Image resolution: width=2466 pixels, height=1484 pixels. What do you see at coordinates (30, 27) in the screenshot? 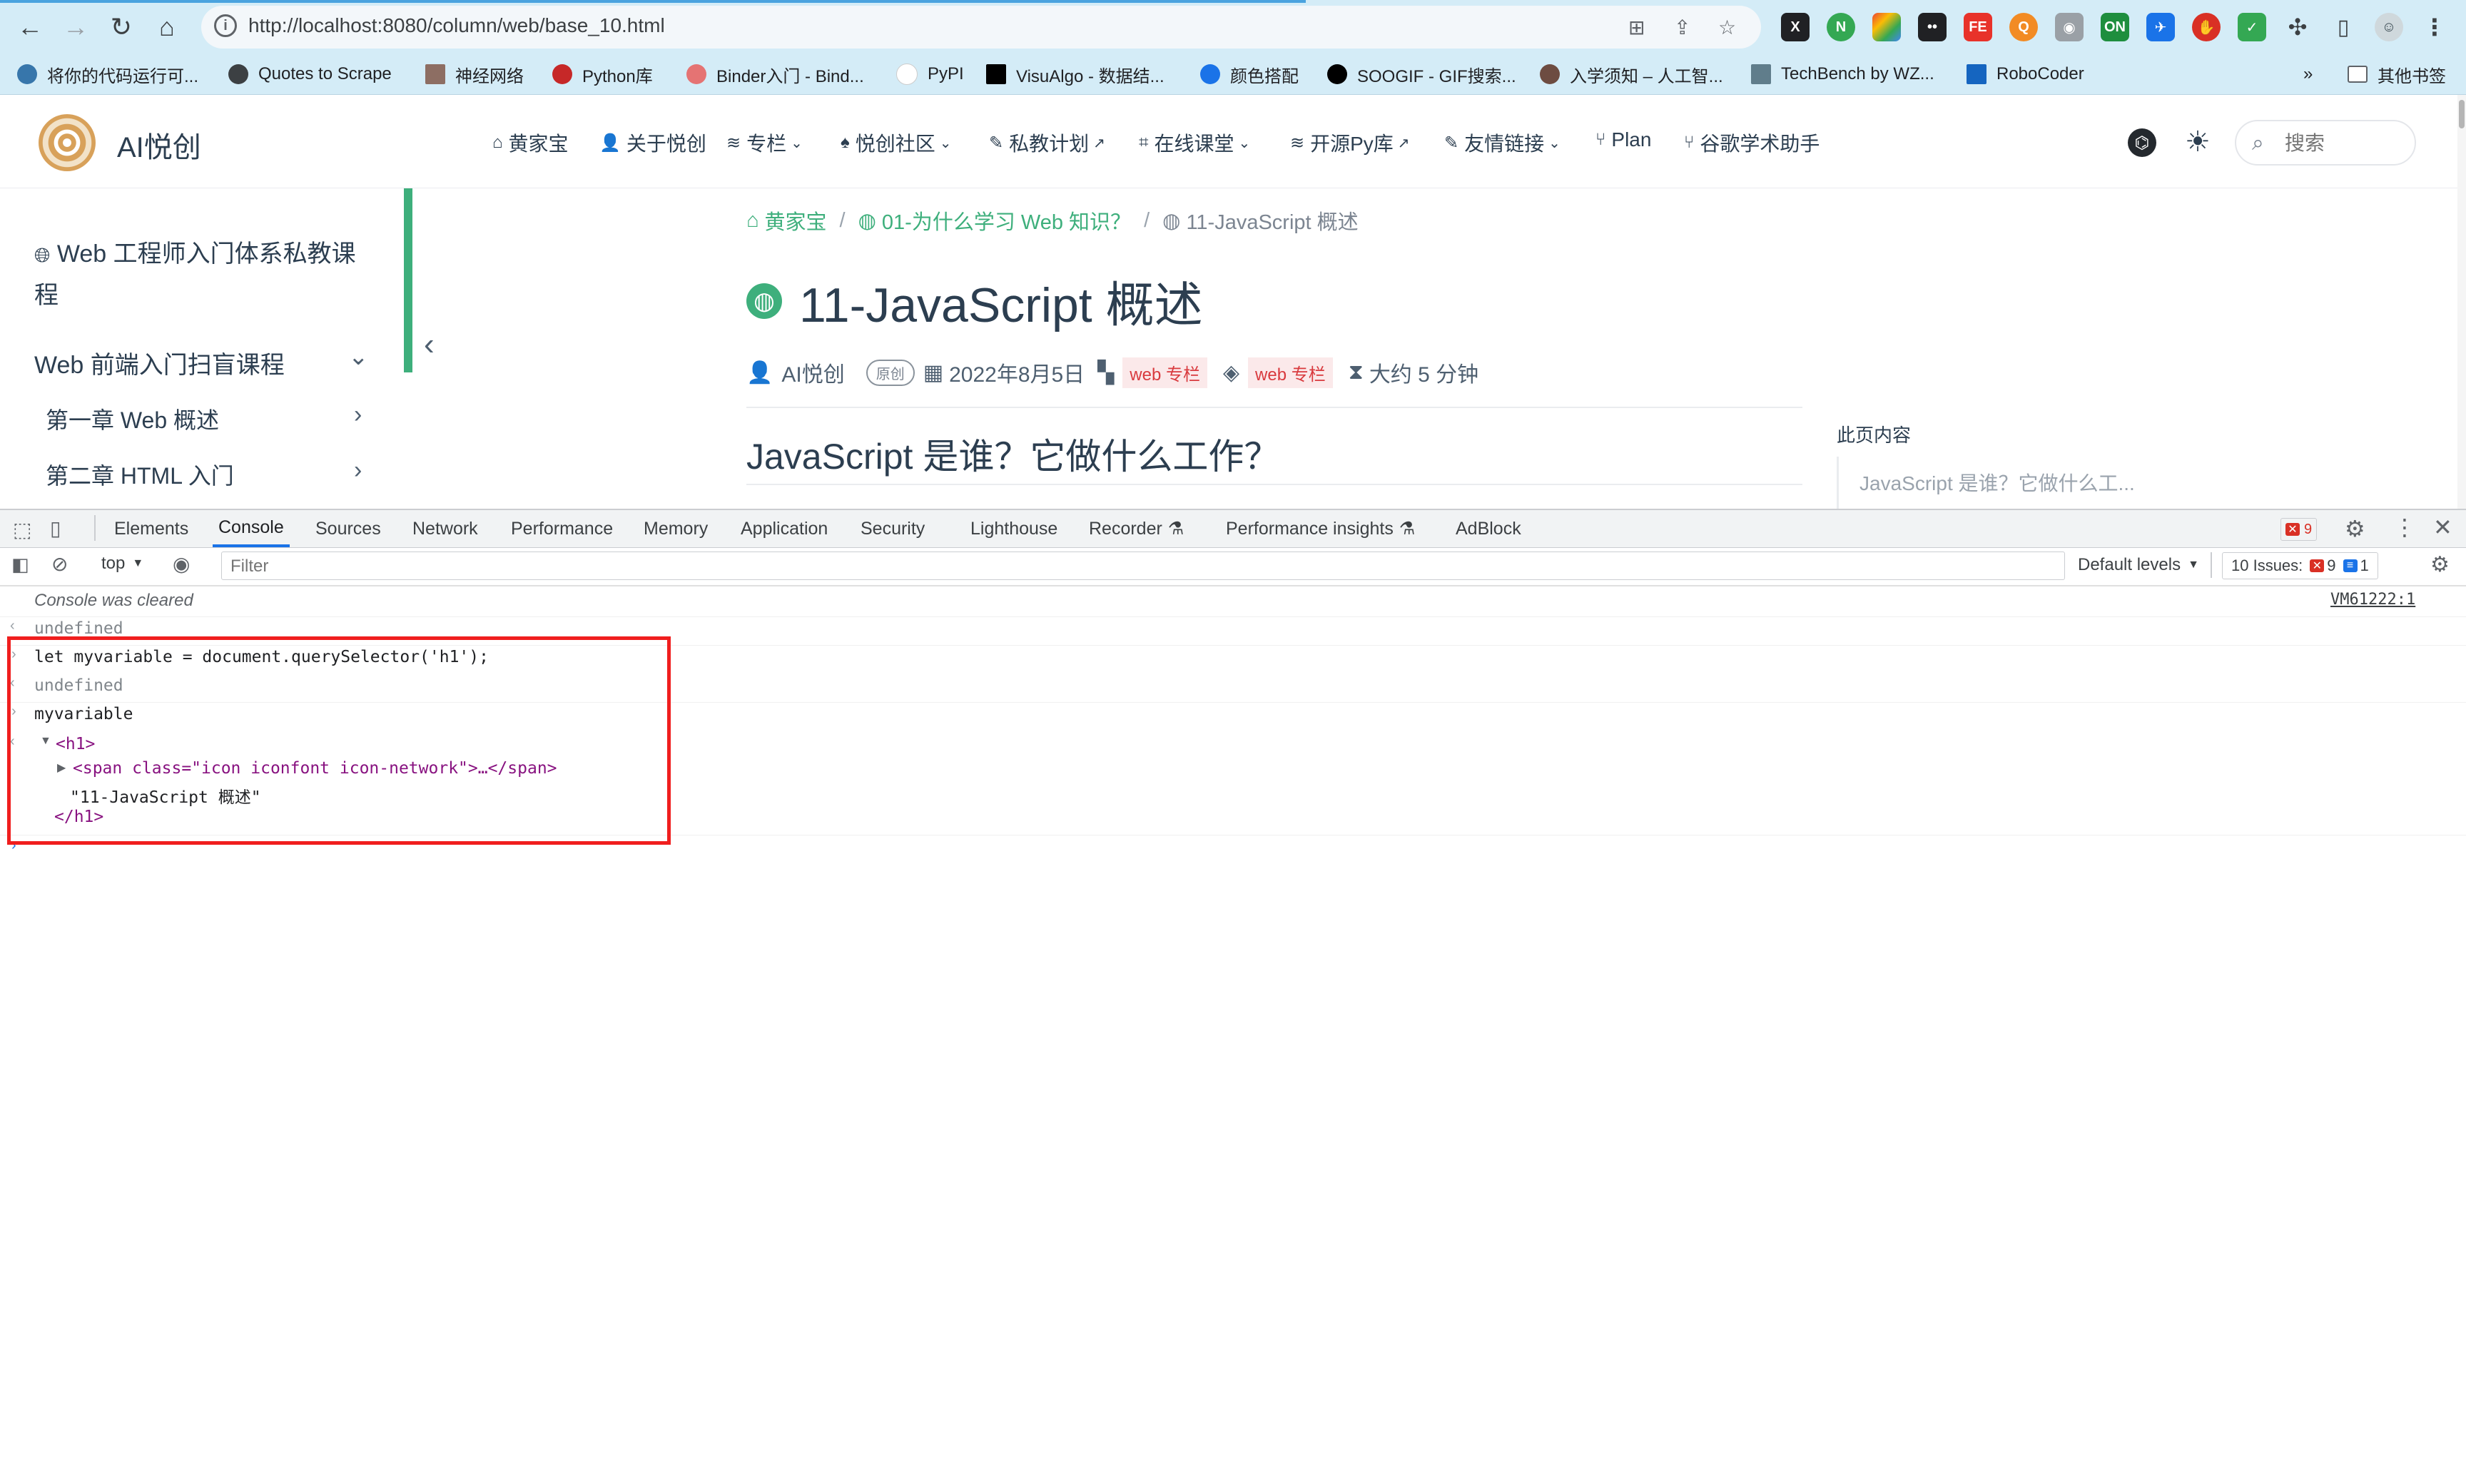
I see `back-arrow-icon: ←` at bounding box center [30, 27].